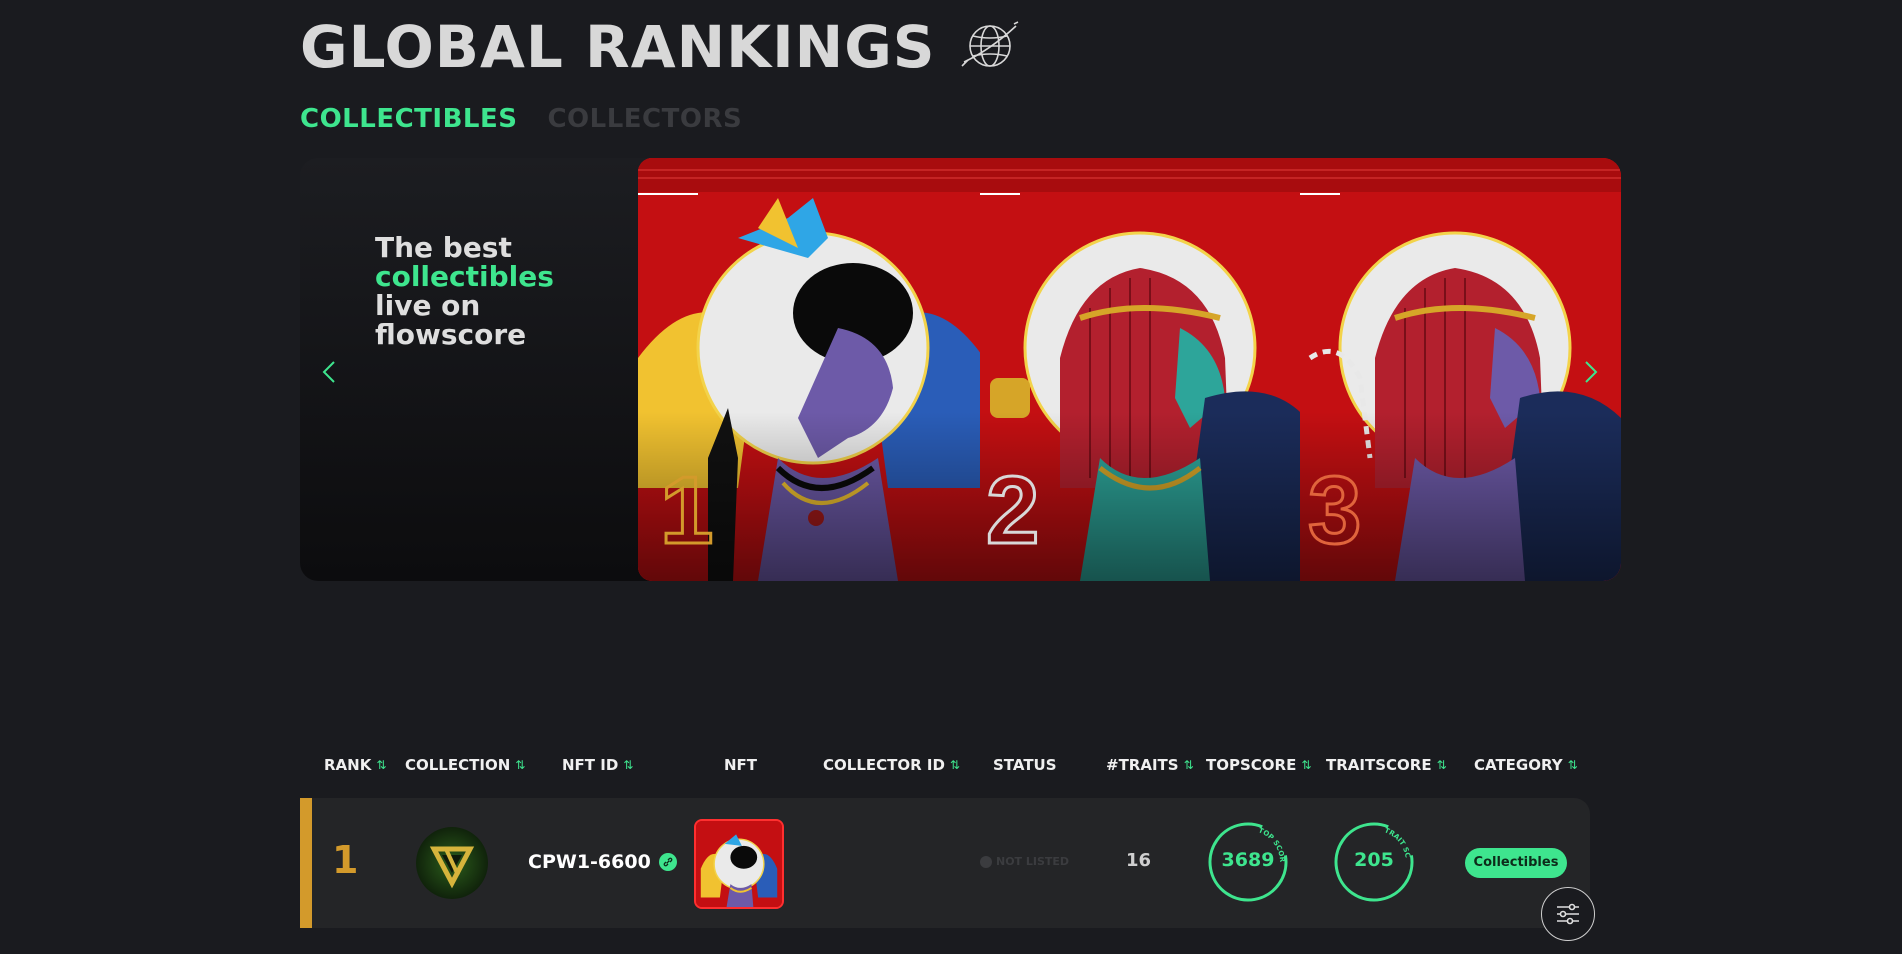 The image size is (1902, 954). I want to click on rank-accent-bar, so click(306, 863).